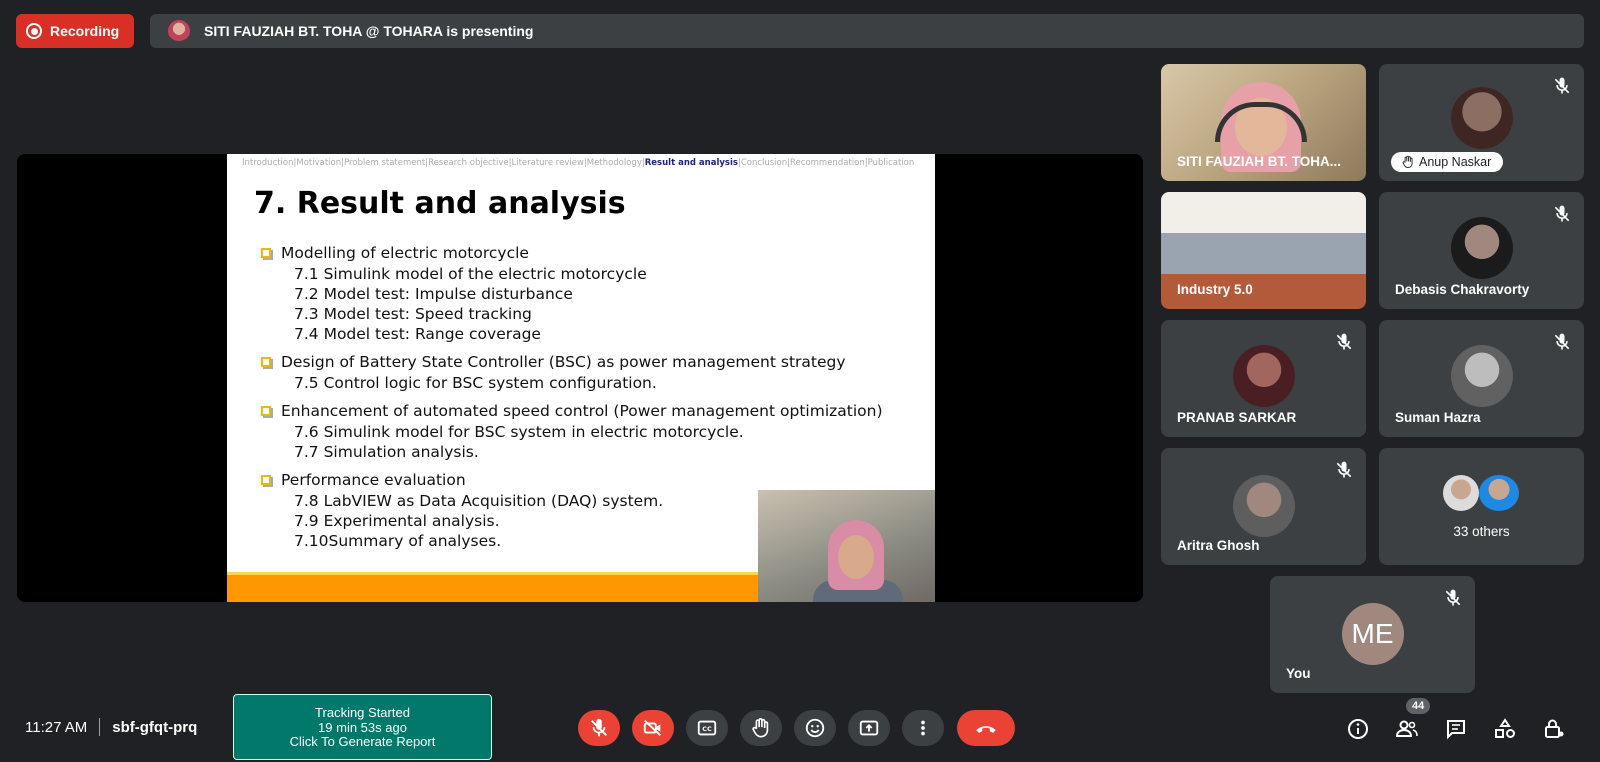 Image resolution: width=1600 pixels, height=762 pixels. I want to click on tile-you: ME You, so click(1372, 634).